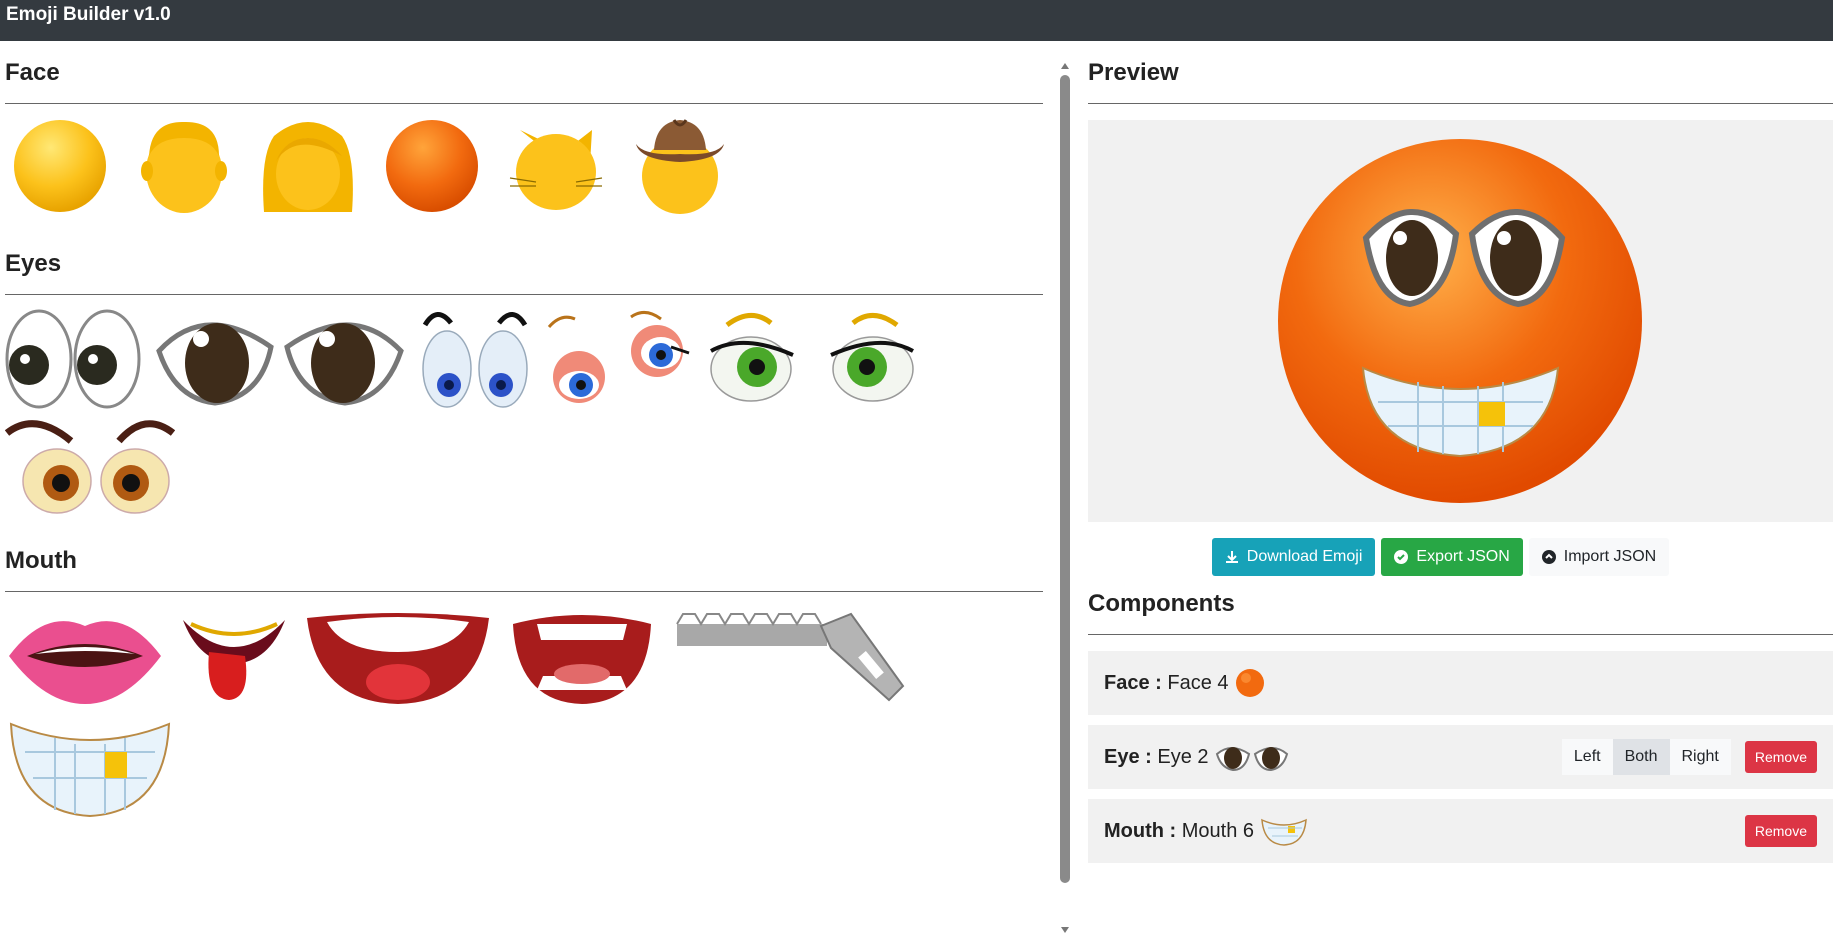 This screenshot has height=945, width=1833. What do you see at coordinates (1128, 756) in the screenshot?
I see `component-eye-key: Eye :` at bounding box center [1128, 756].